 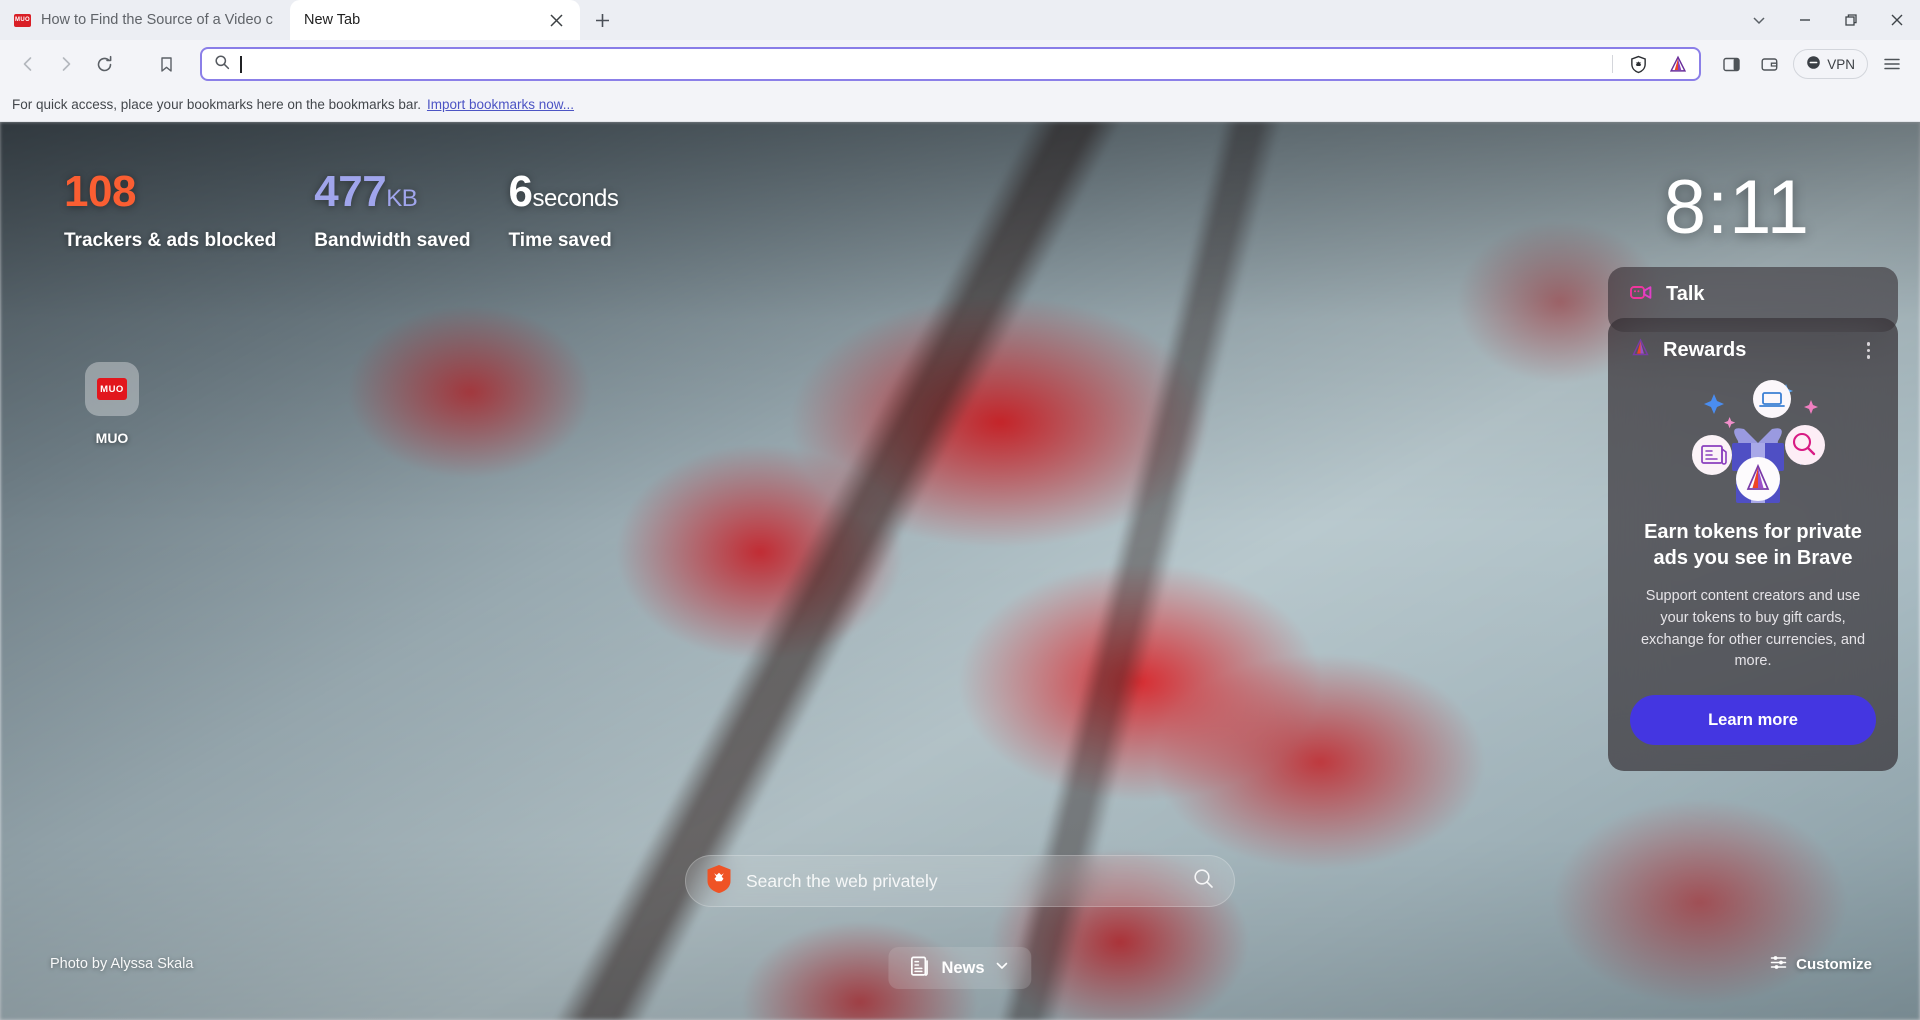 What do you see at coordinates (1769, 64) in the screenshot?
I see `wallet-icon` at bounding box center [1769, 64].